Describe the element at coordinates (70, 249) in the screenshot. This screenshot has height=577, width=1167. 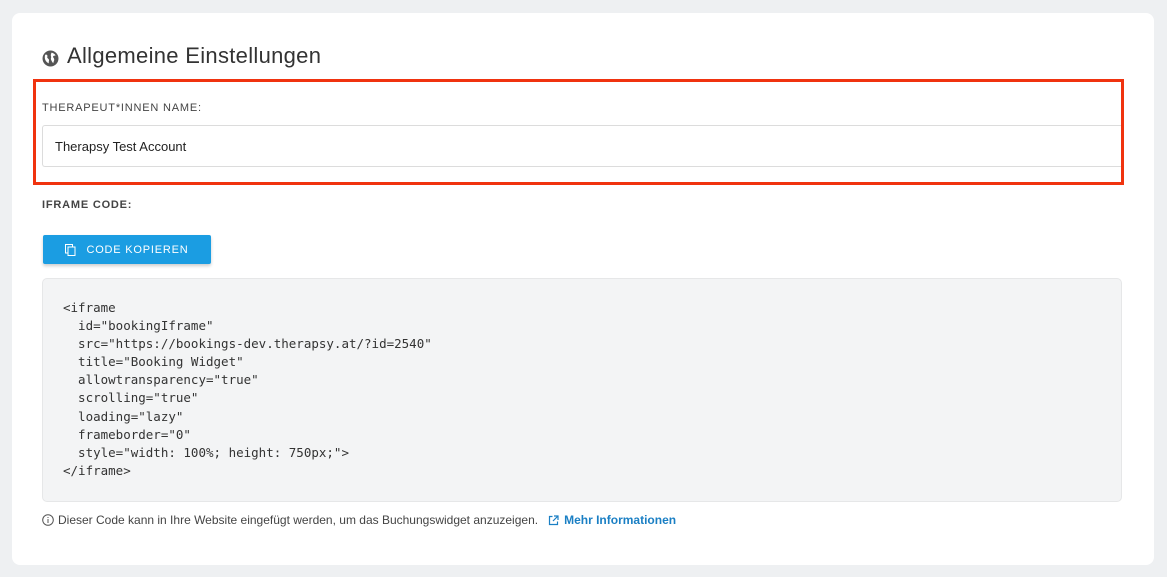
I see `copy-icon` at that location.